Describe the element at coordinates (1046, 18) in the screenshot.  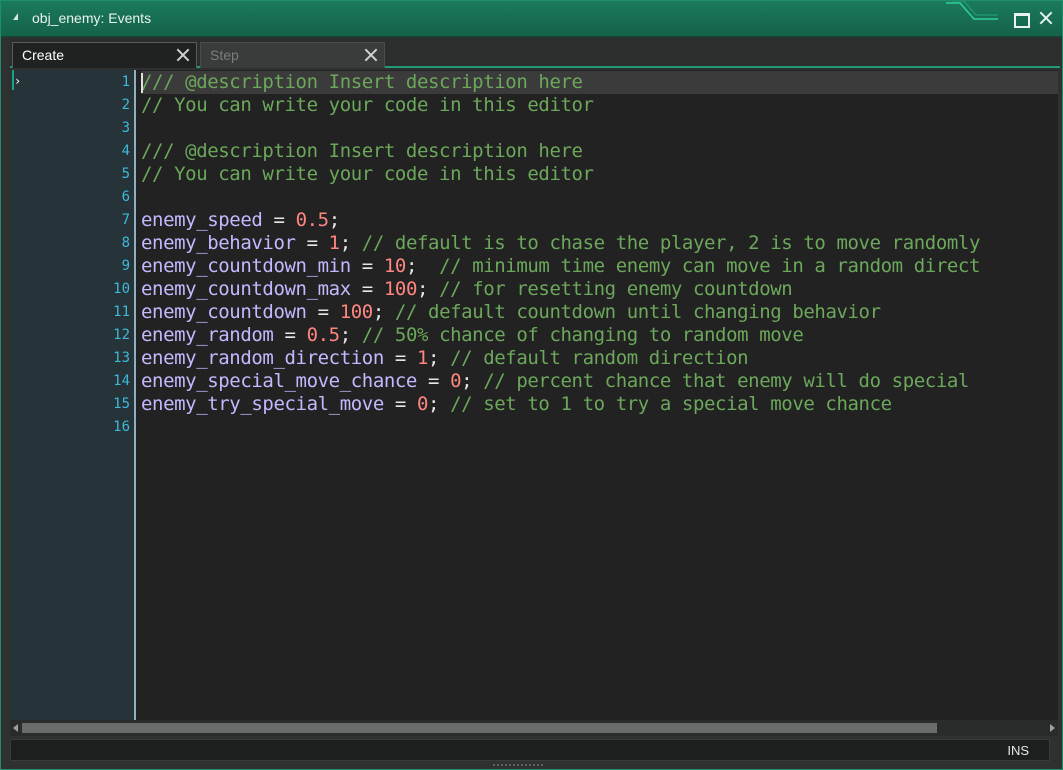
I see `close-icon` at that location.